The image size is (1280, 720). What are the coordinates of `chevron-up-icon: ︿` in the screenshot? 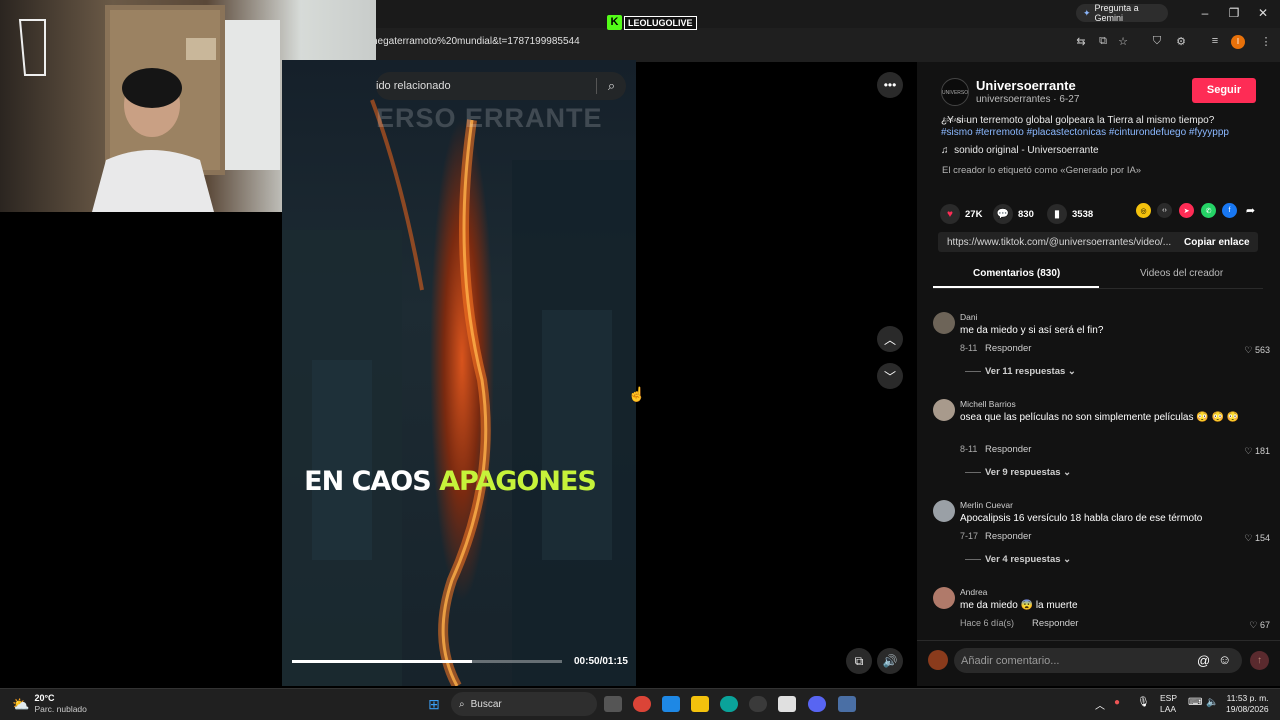 It's located at (890, 339).